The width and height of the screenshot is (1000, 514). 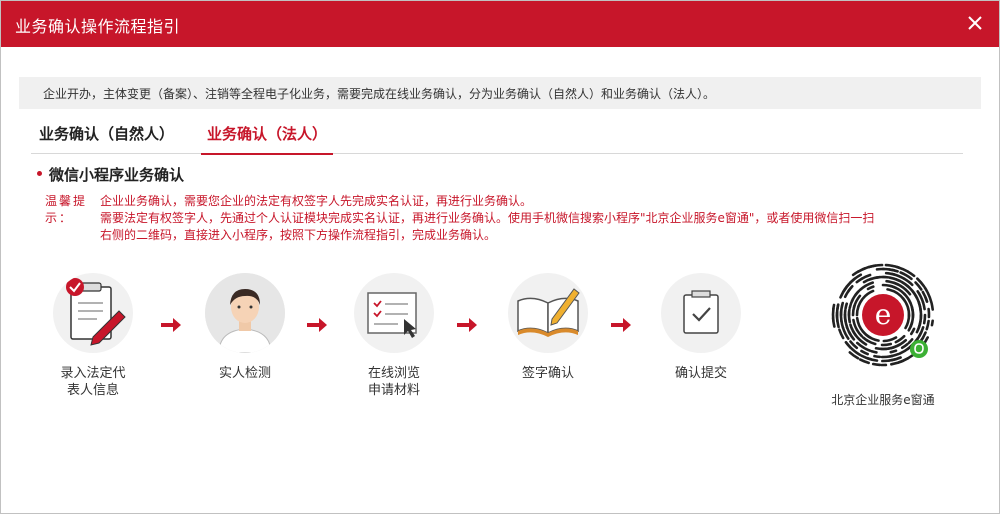 I want to click on tab-natural-person: 业务确认（自然人）, so click(x=106, y=137).